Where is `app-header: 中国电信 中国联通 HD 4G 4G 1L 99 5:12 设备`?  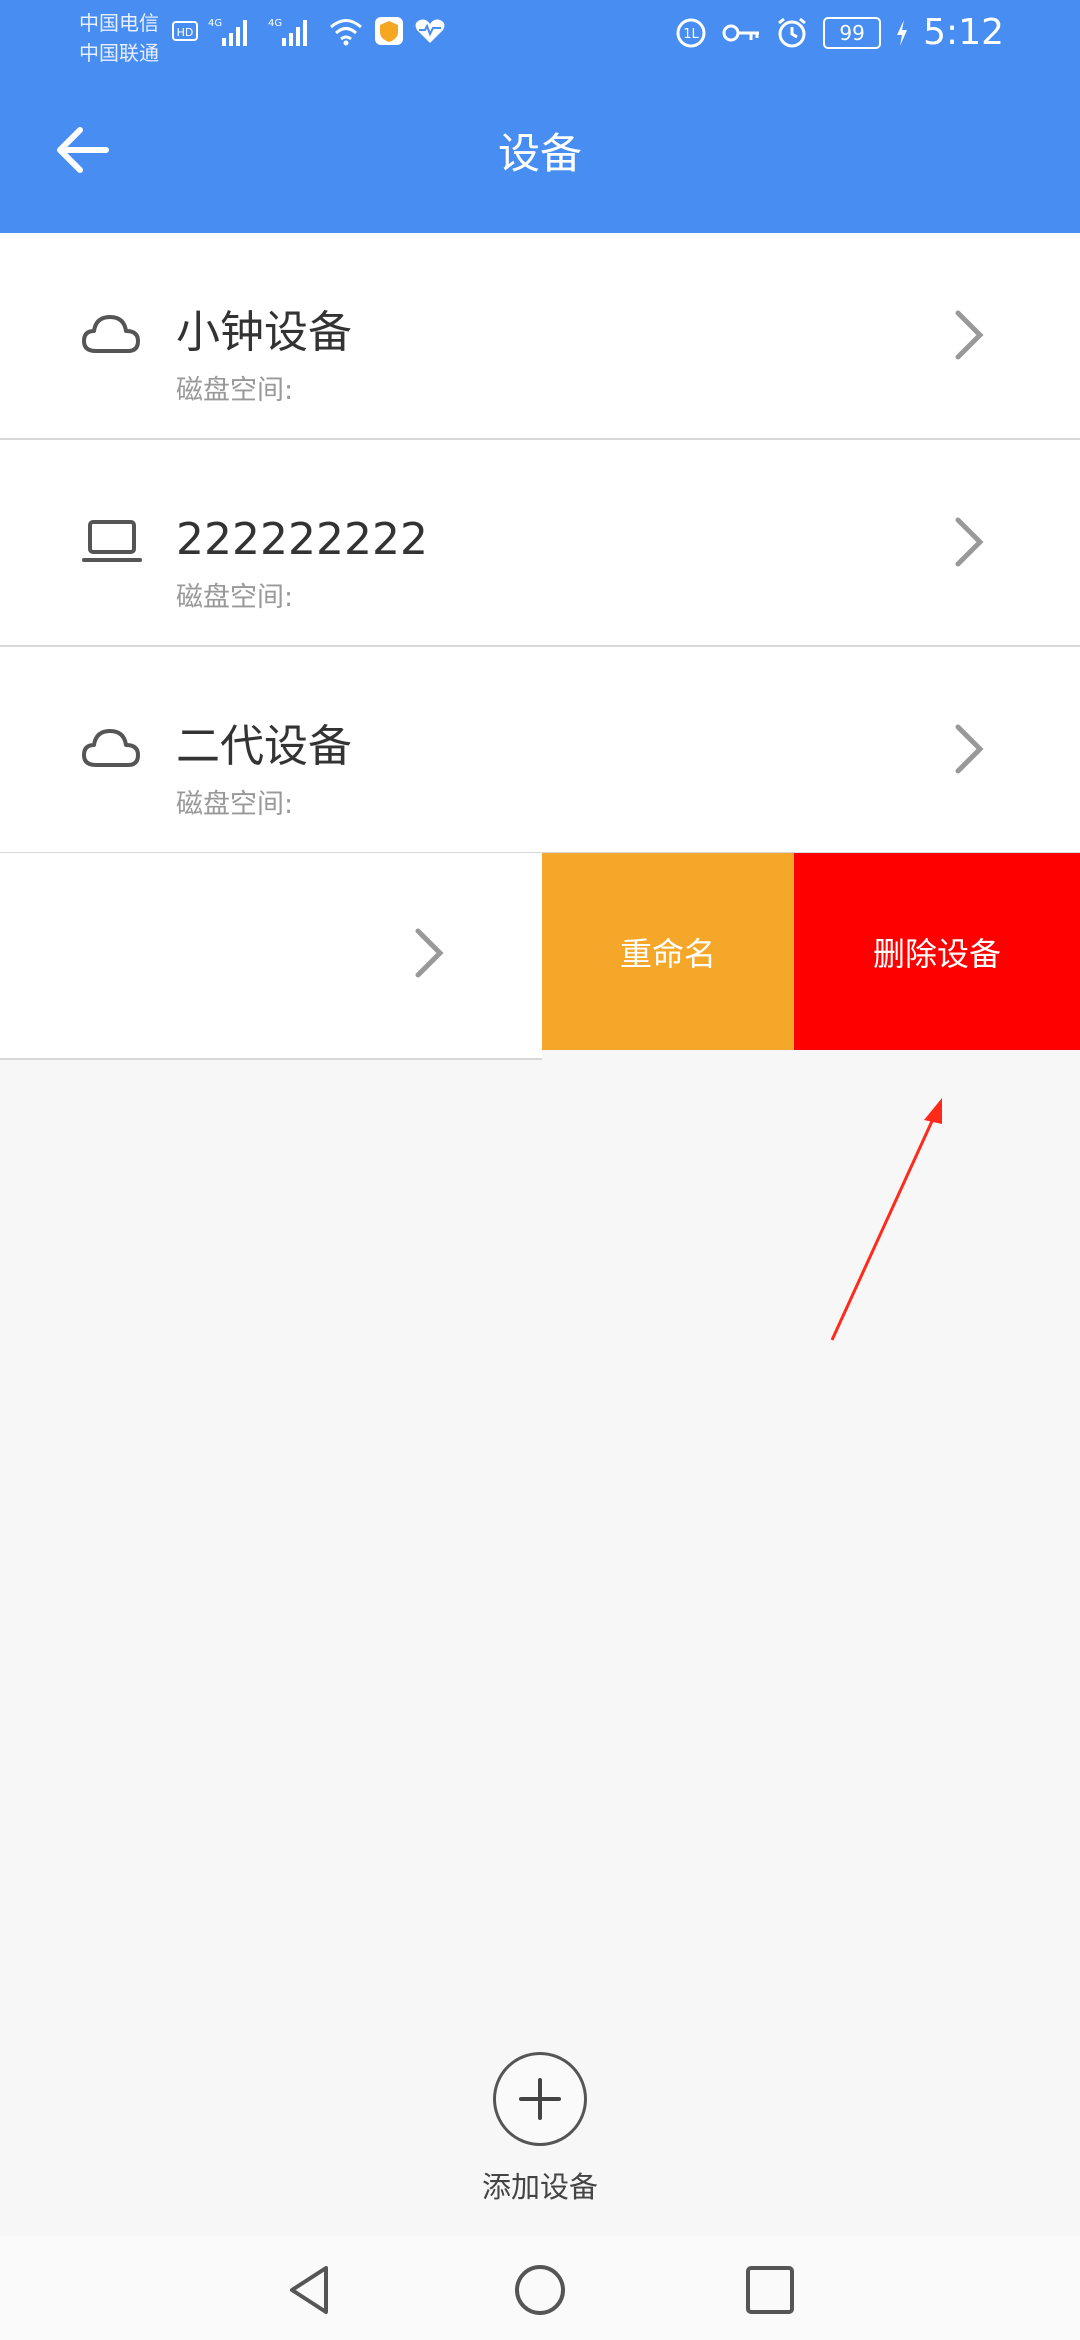
app-header: 中国电信 中国联通 HD 4G 4G 1L 99 5:12 设备 is located at coordinates (540, 116).